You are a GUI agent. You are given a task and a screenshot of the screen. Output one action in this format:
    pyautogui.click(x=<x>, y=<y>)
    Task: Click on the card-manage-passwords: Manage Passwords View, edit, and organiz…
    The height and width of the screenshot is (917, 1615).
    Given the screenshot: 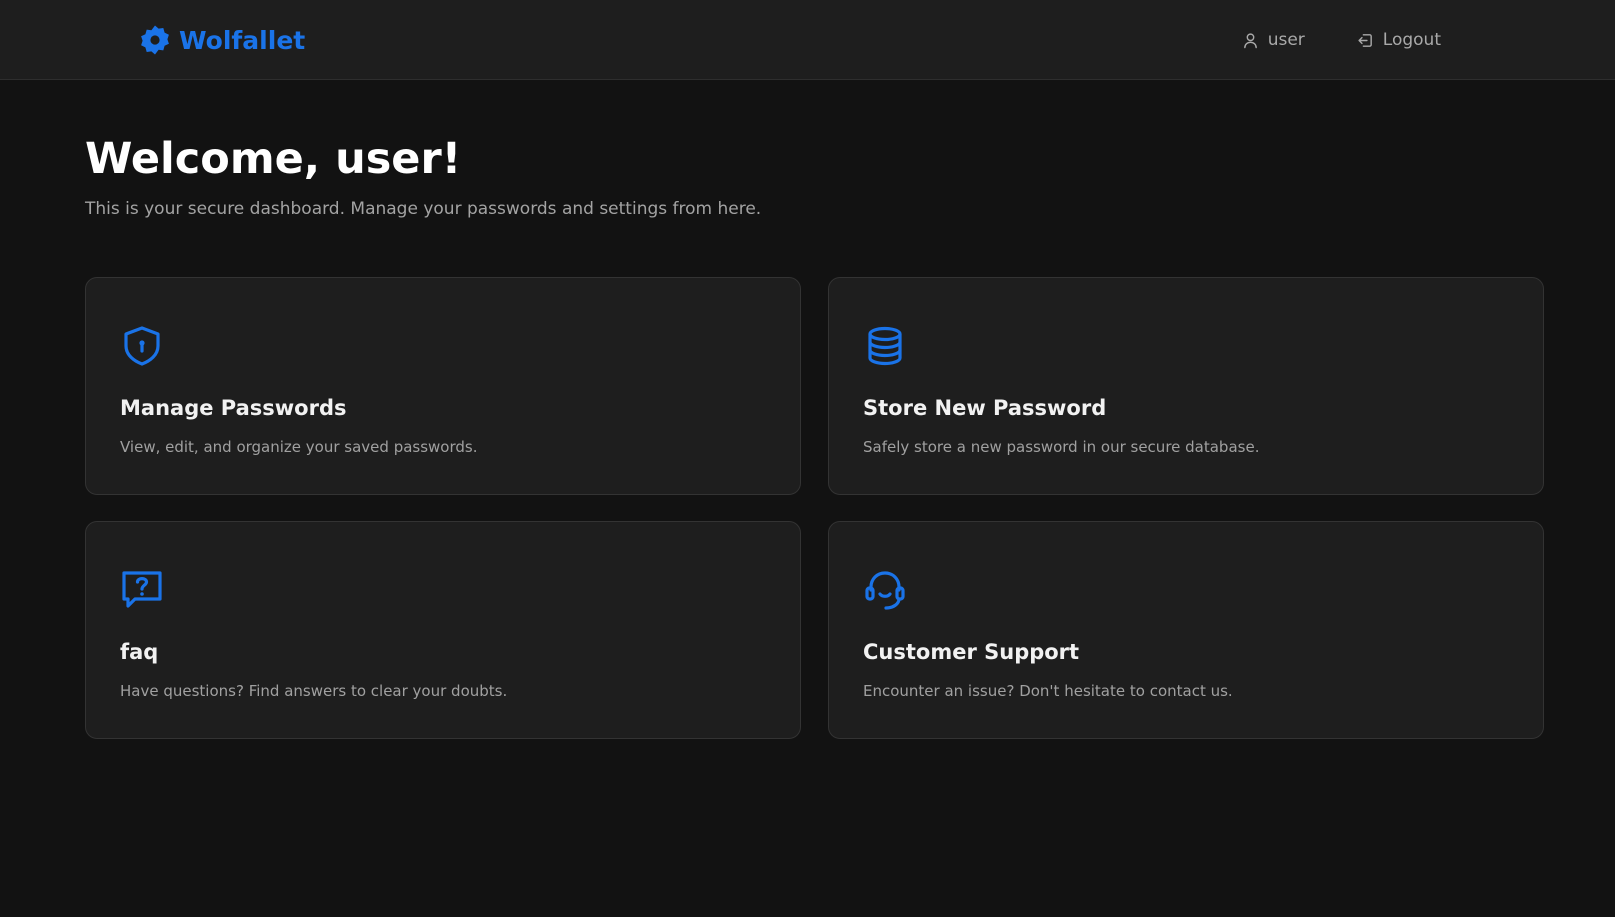 What is the action you would take?
    pyautogui.click(x=443, y=386)
    